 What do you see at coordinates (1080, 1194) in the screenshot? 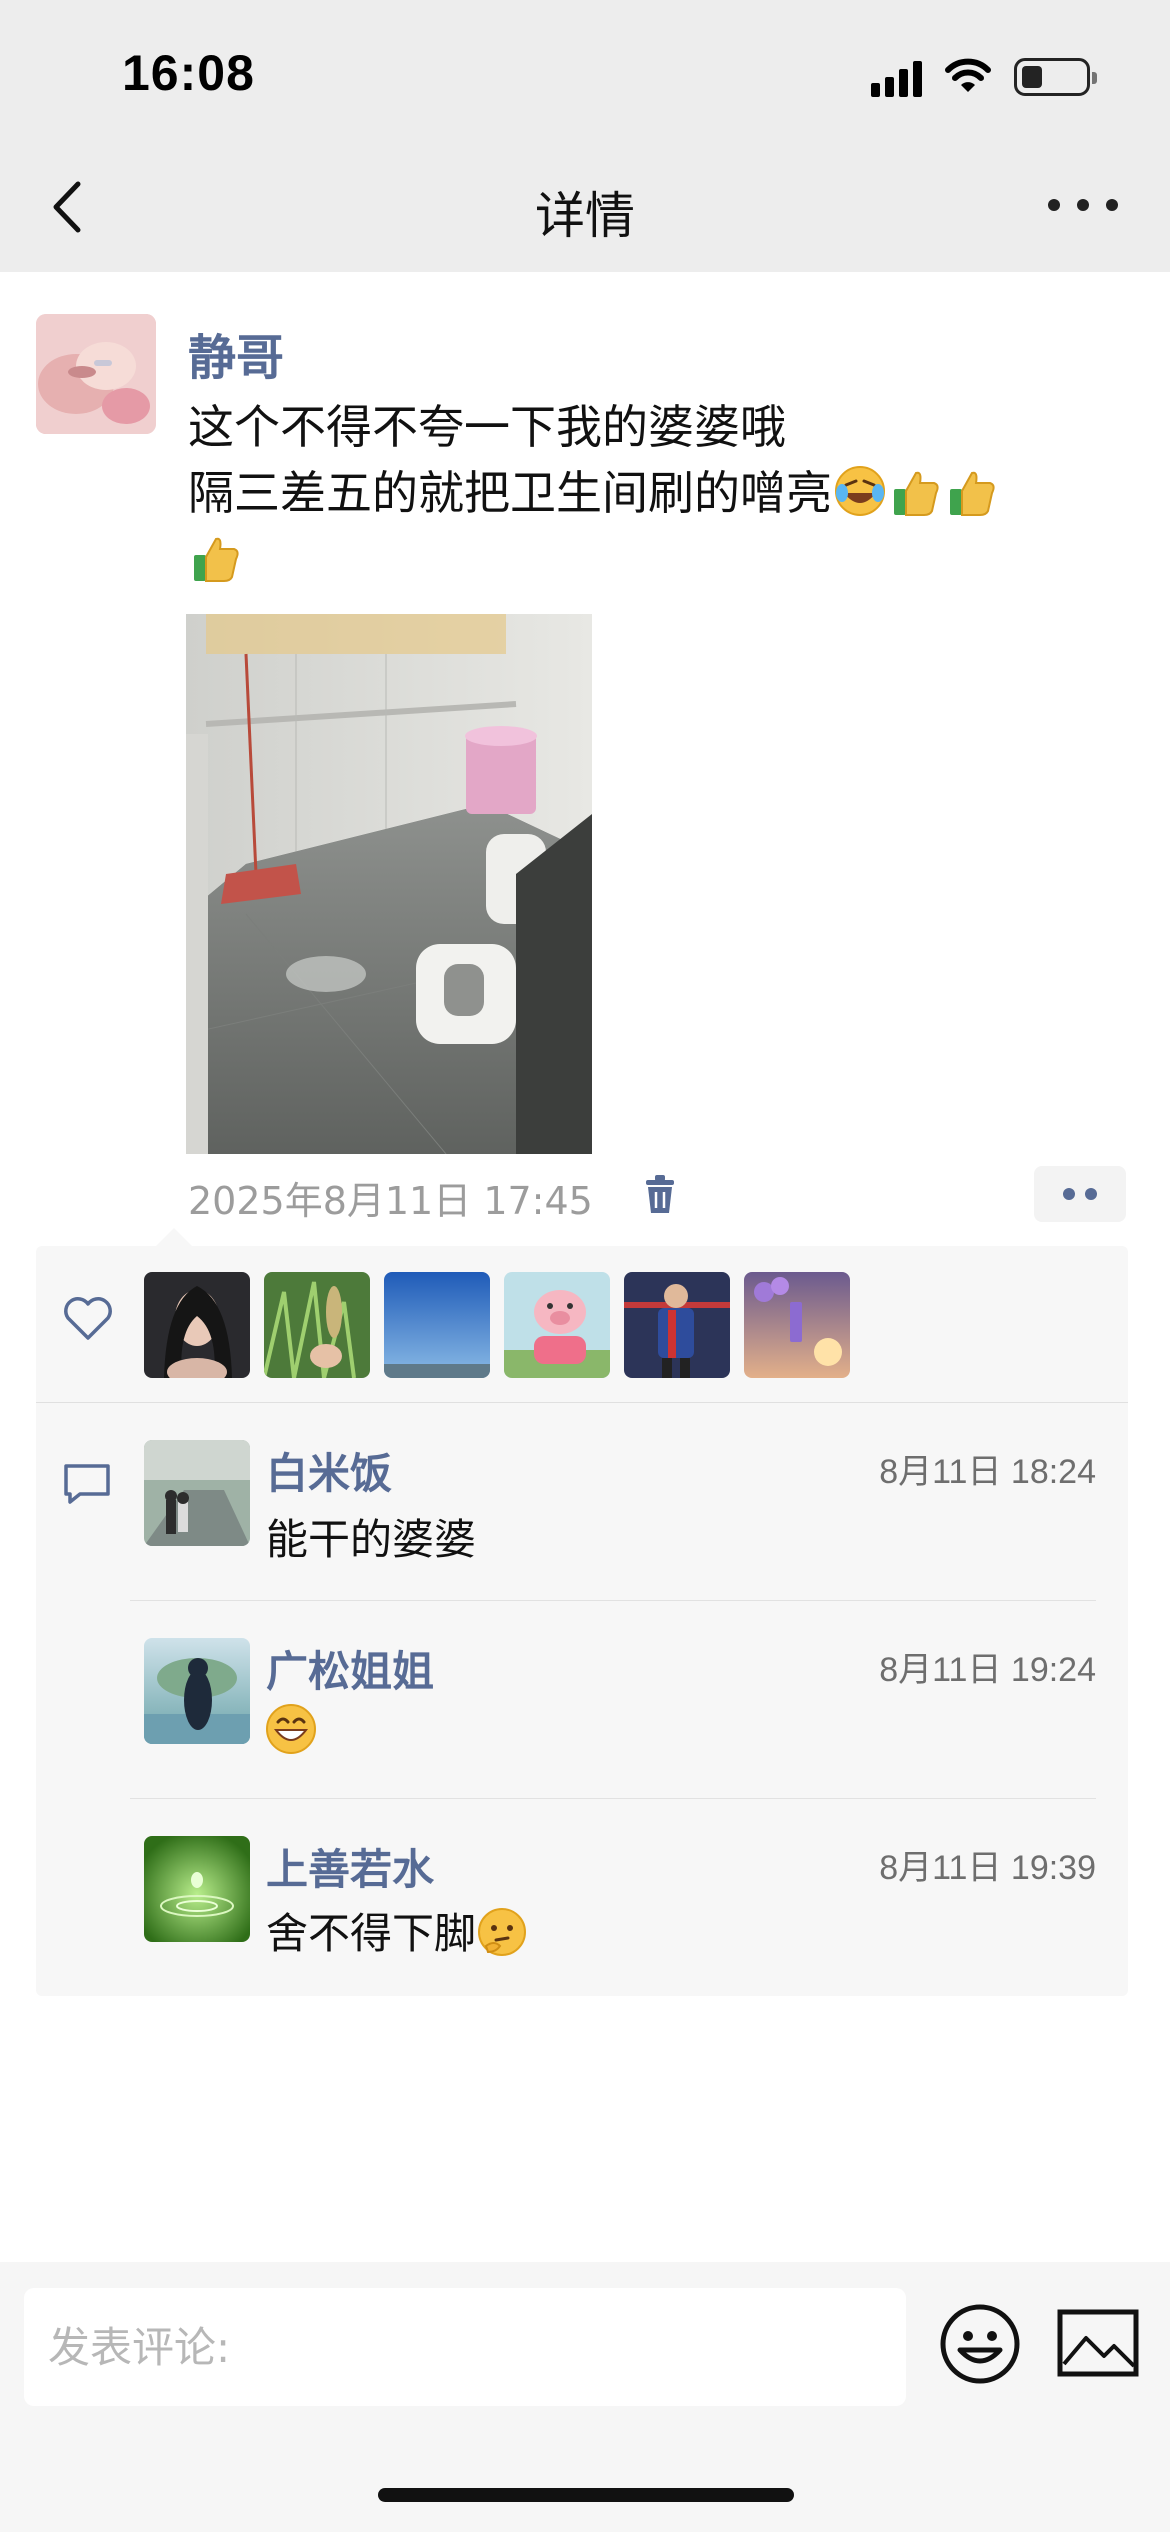
I see `post-actions-button` at bounding box center [1080, 1194].